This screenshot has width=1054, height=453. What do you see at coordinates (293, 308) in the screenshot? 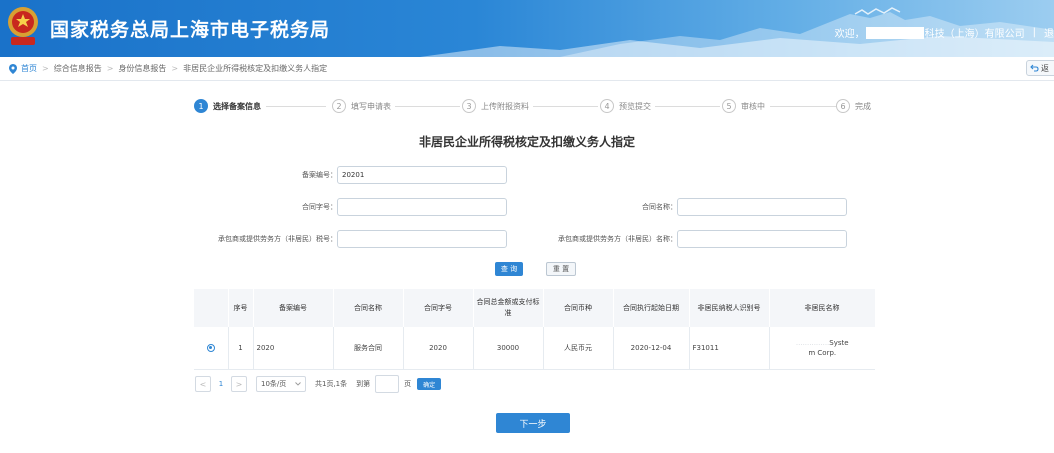
I see `column-header: 备案编号` at bounding box center [293, 308].